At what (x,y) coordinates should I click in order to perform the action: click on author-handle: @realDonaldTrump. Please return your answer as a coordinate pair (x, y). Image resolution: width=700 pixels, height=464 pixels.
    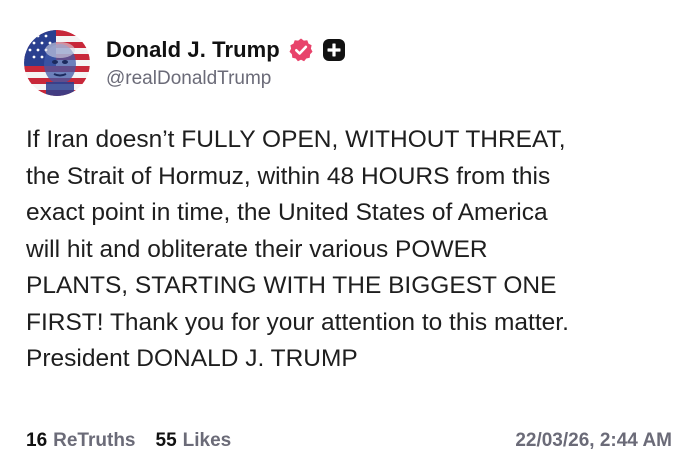
    Looking at the image, I should click on (226, 79).